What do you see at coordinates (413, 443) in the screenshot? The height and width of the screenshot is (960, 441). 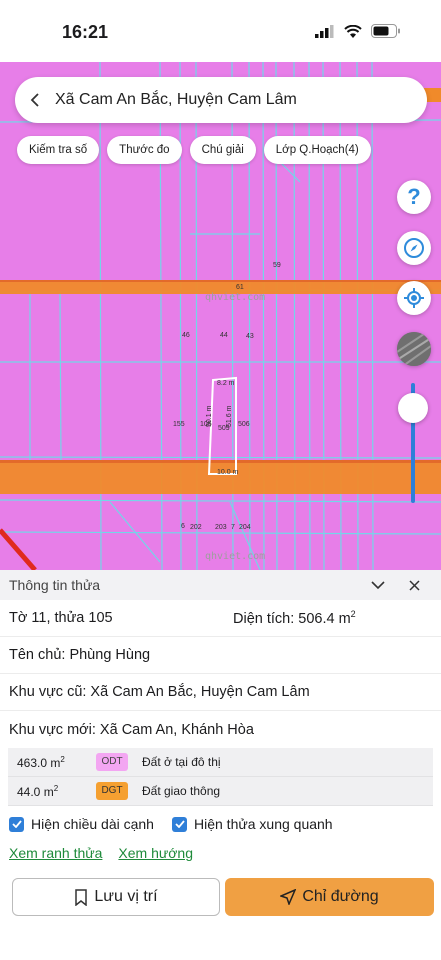 I see `opacity-slider` at bounding box center [413, 443].